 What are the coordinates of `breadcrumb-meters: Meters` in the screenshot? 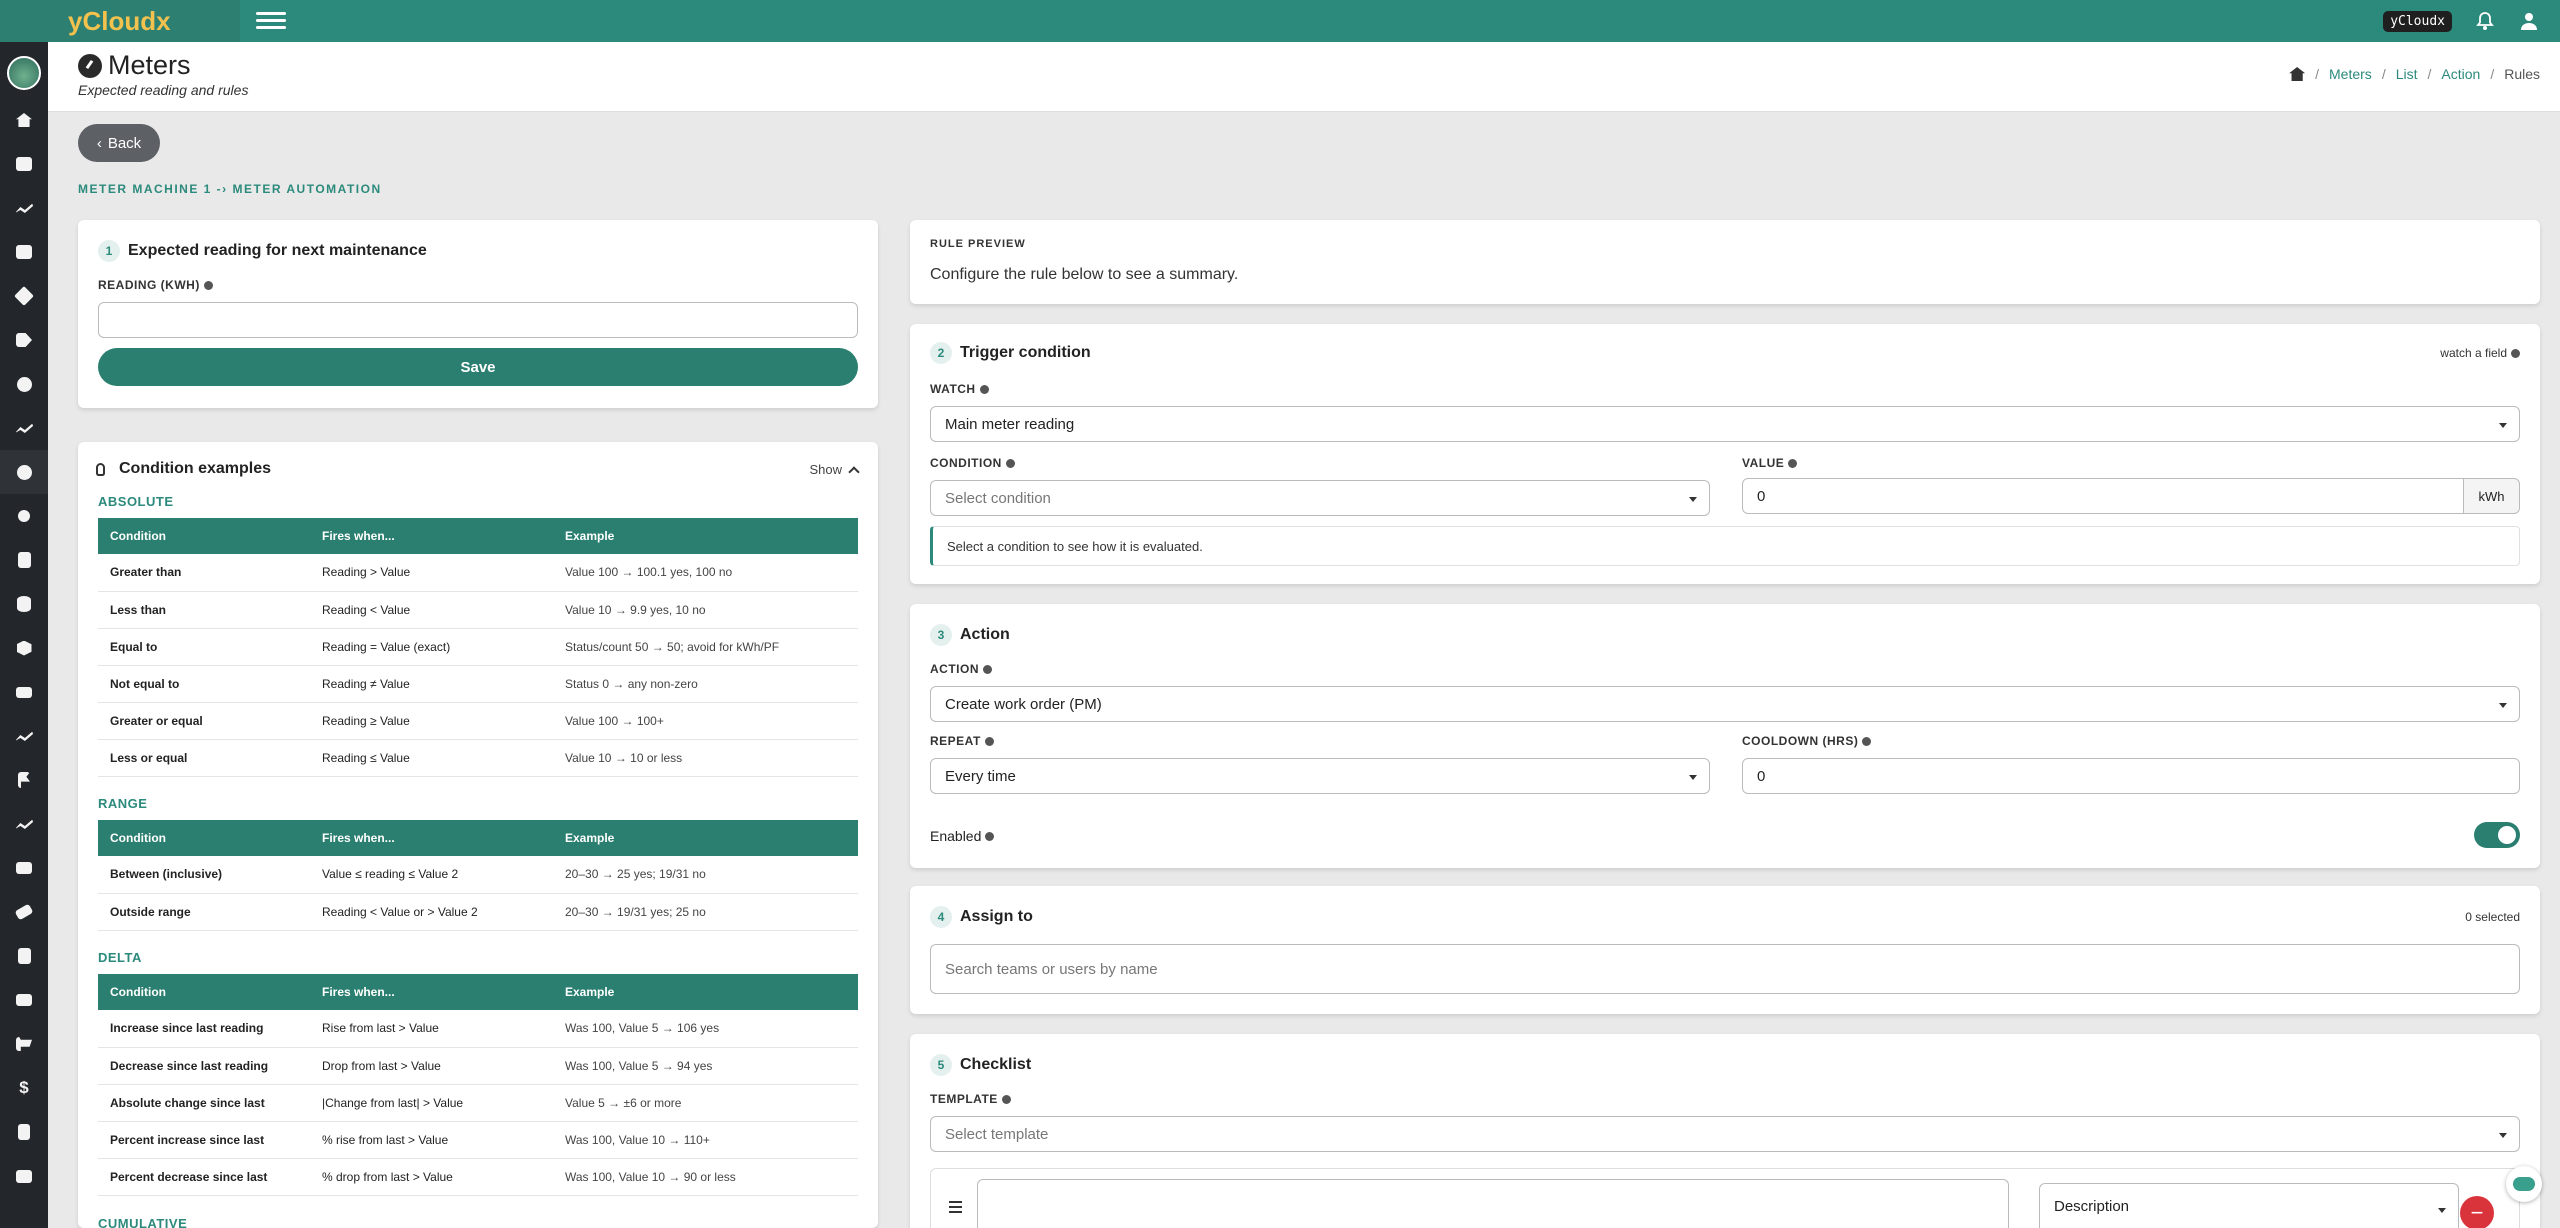 It's located at (2350, 74).